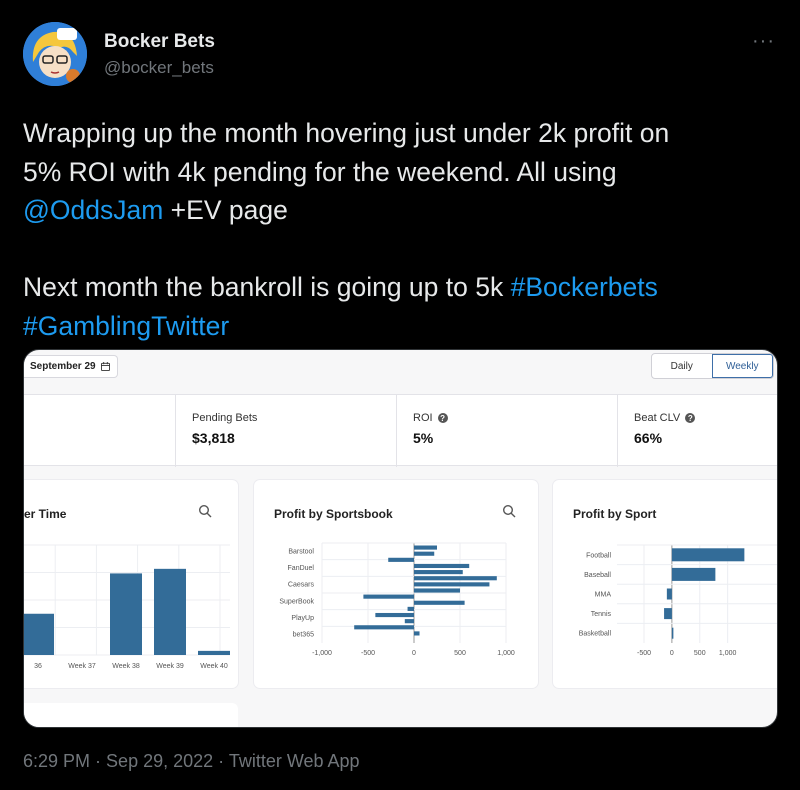 This screenshot has width=800, height=790. Describe the element at coordinates (598, 555) in the screenshot. I see `y-tick-label: Football` at that location.